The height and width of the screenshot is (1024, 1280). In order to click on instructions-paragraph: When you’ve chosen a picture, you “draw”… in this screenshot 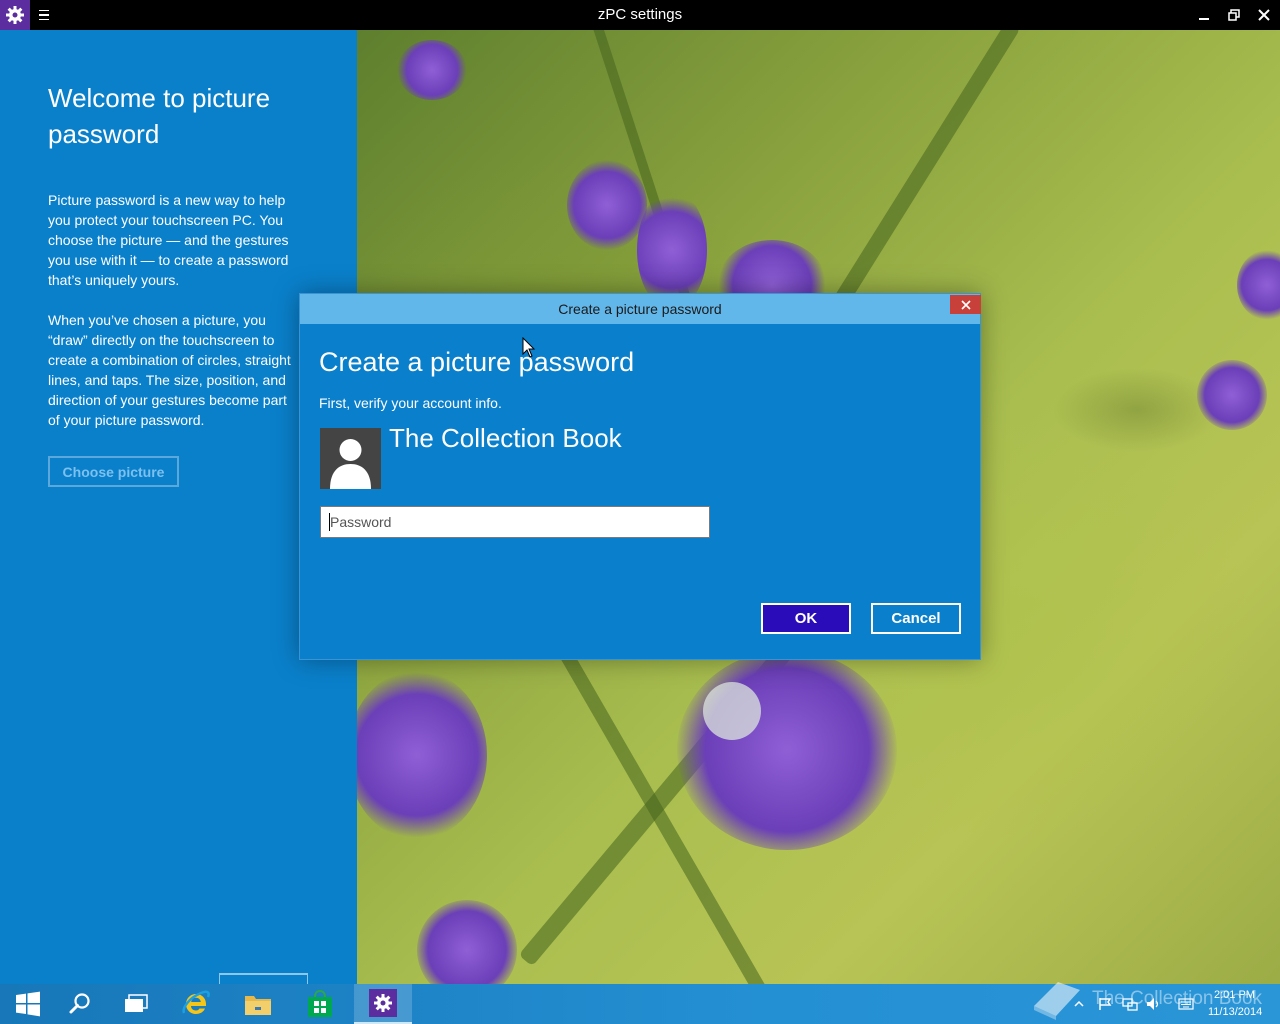, I will do `click(169, 370)`.